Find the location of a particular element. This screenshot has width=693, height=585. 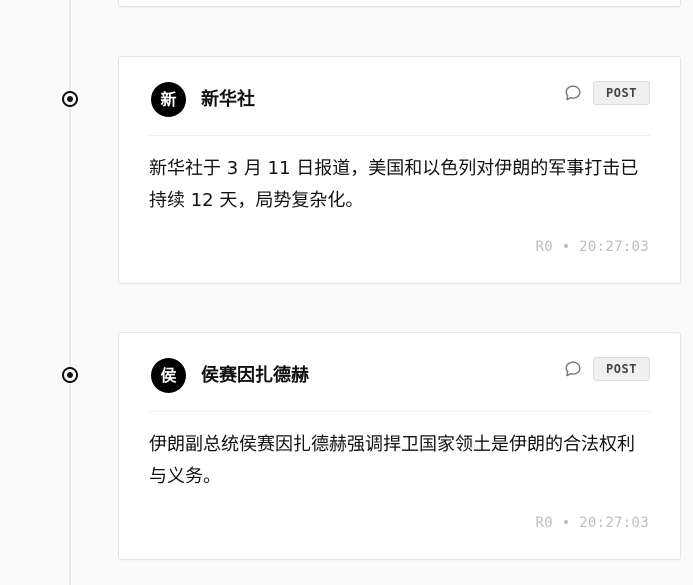

post-header: 侯 侯赛因扎德赫 POST is located at coordinates (399, 375).